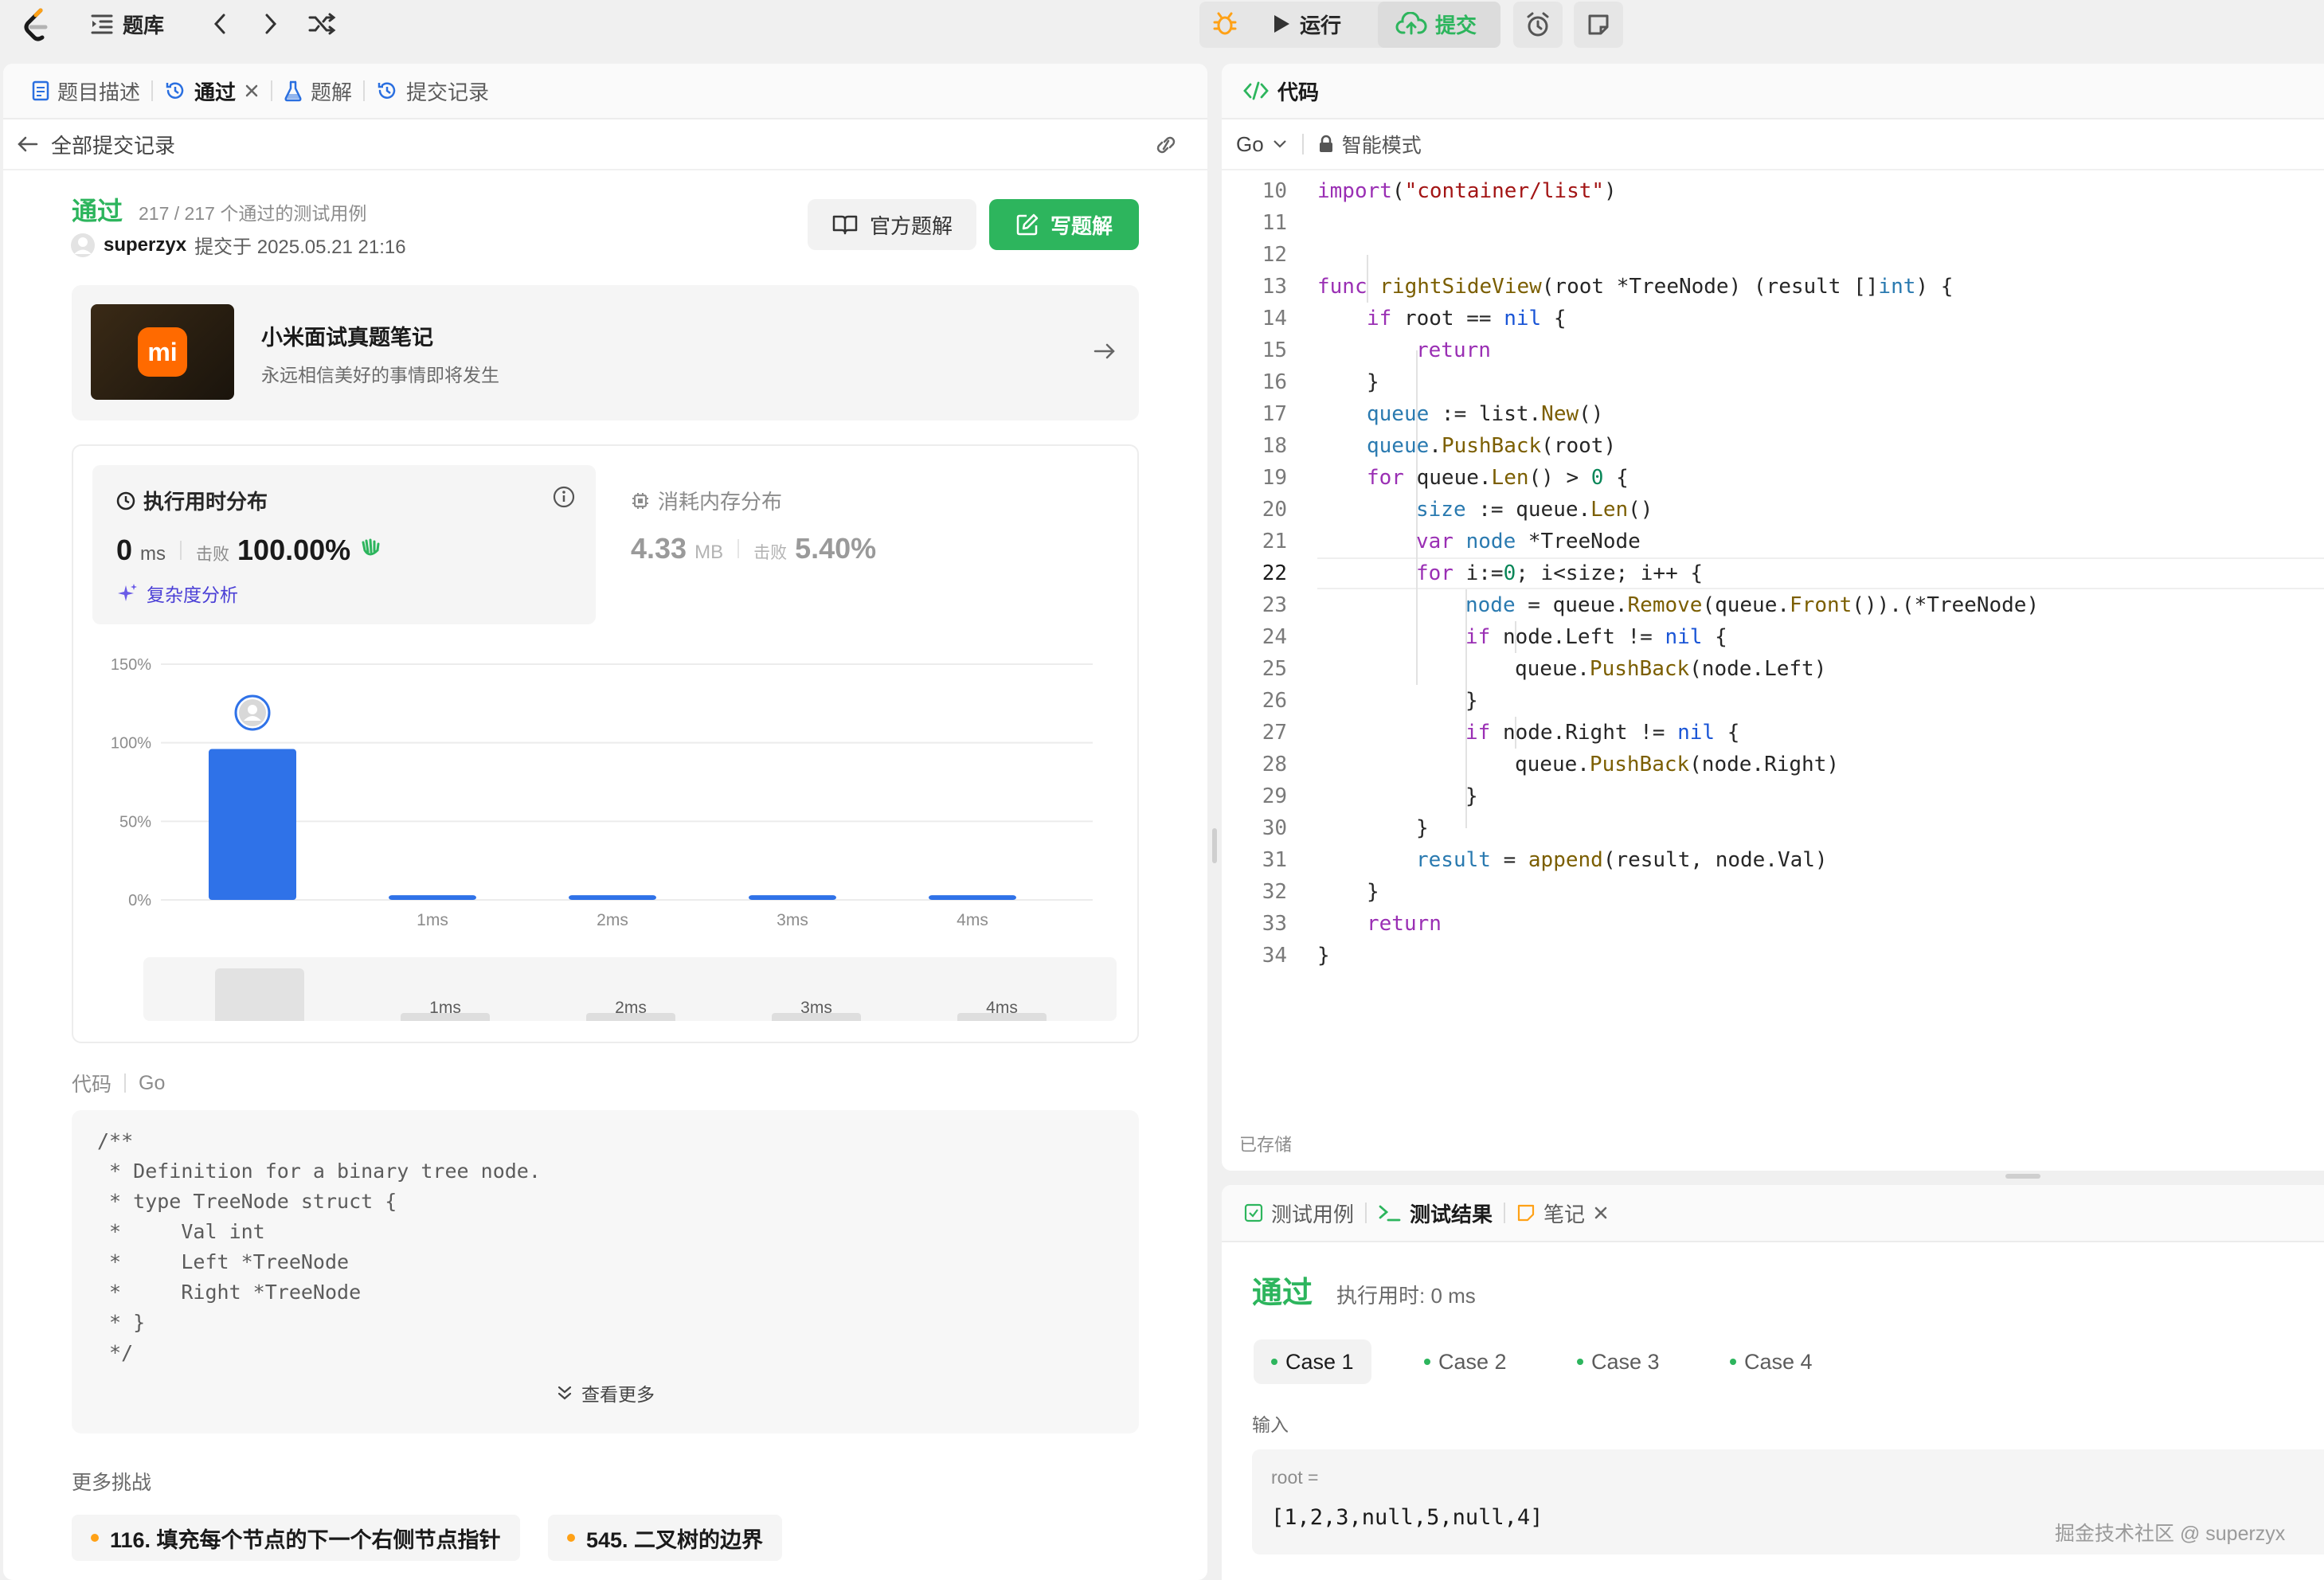  Describe the element at coordinates (1435, 1213) in the screenshot. I see `tab-test-result: 测试结果` at that location.